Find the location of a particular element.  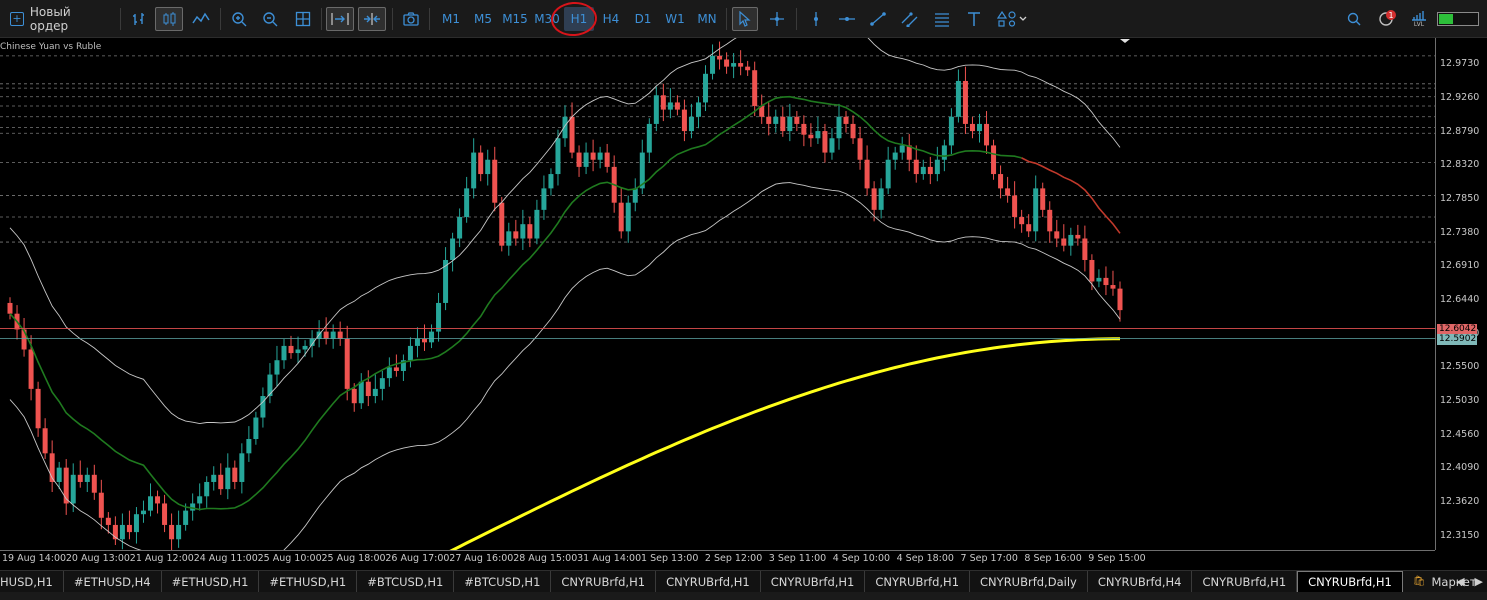

text-tool-button is located at coordinates (974, 19).